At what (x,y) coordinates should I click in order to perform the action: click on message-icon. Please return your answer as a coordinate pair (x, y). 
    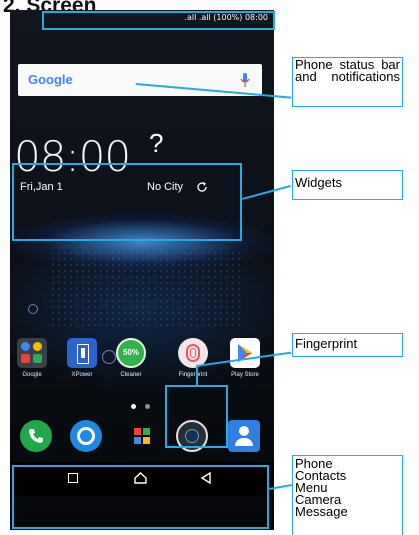
    Looking at the image, I should click on (86, 436).